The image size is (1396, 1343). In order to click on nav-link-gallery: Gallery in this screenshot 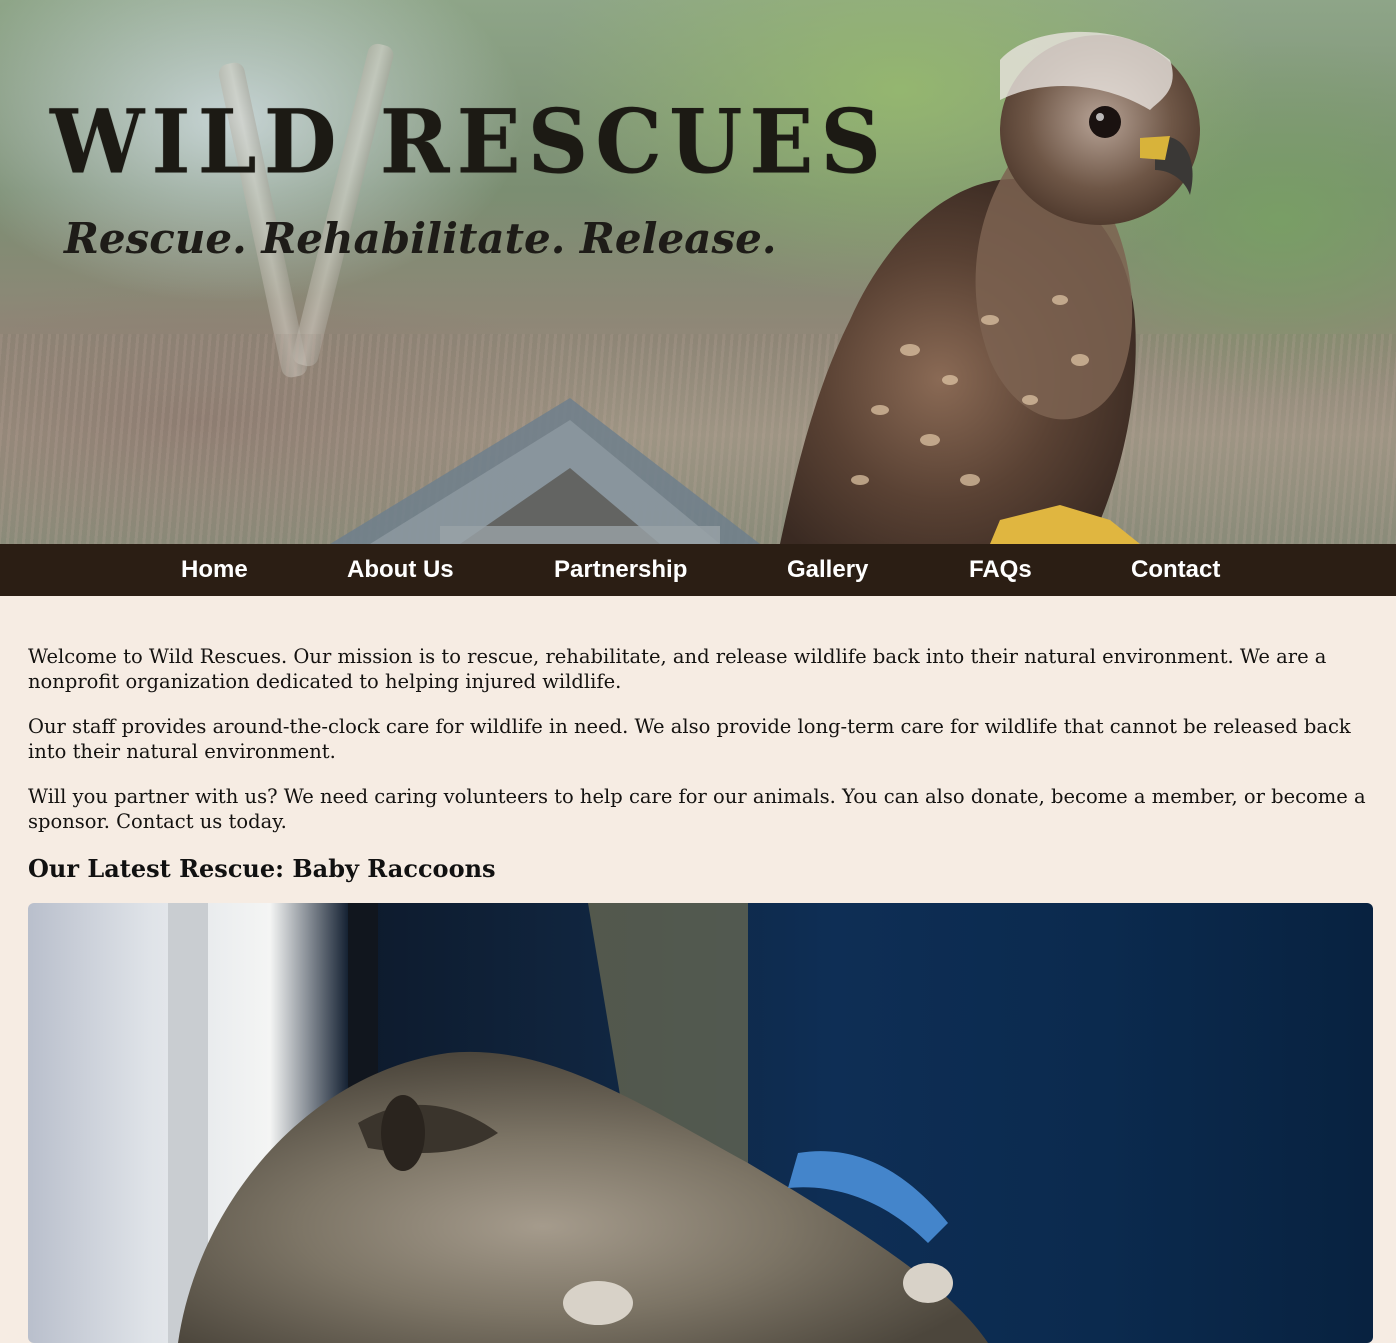, I will do `click(827, 570)`.